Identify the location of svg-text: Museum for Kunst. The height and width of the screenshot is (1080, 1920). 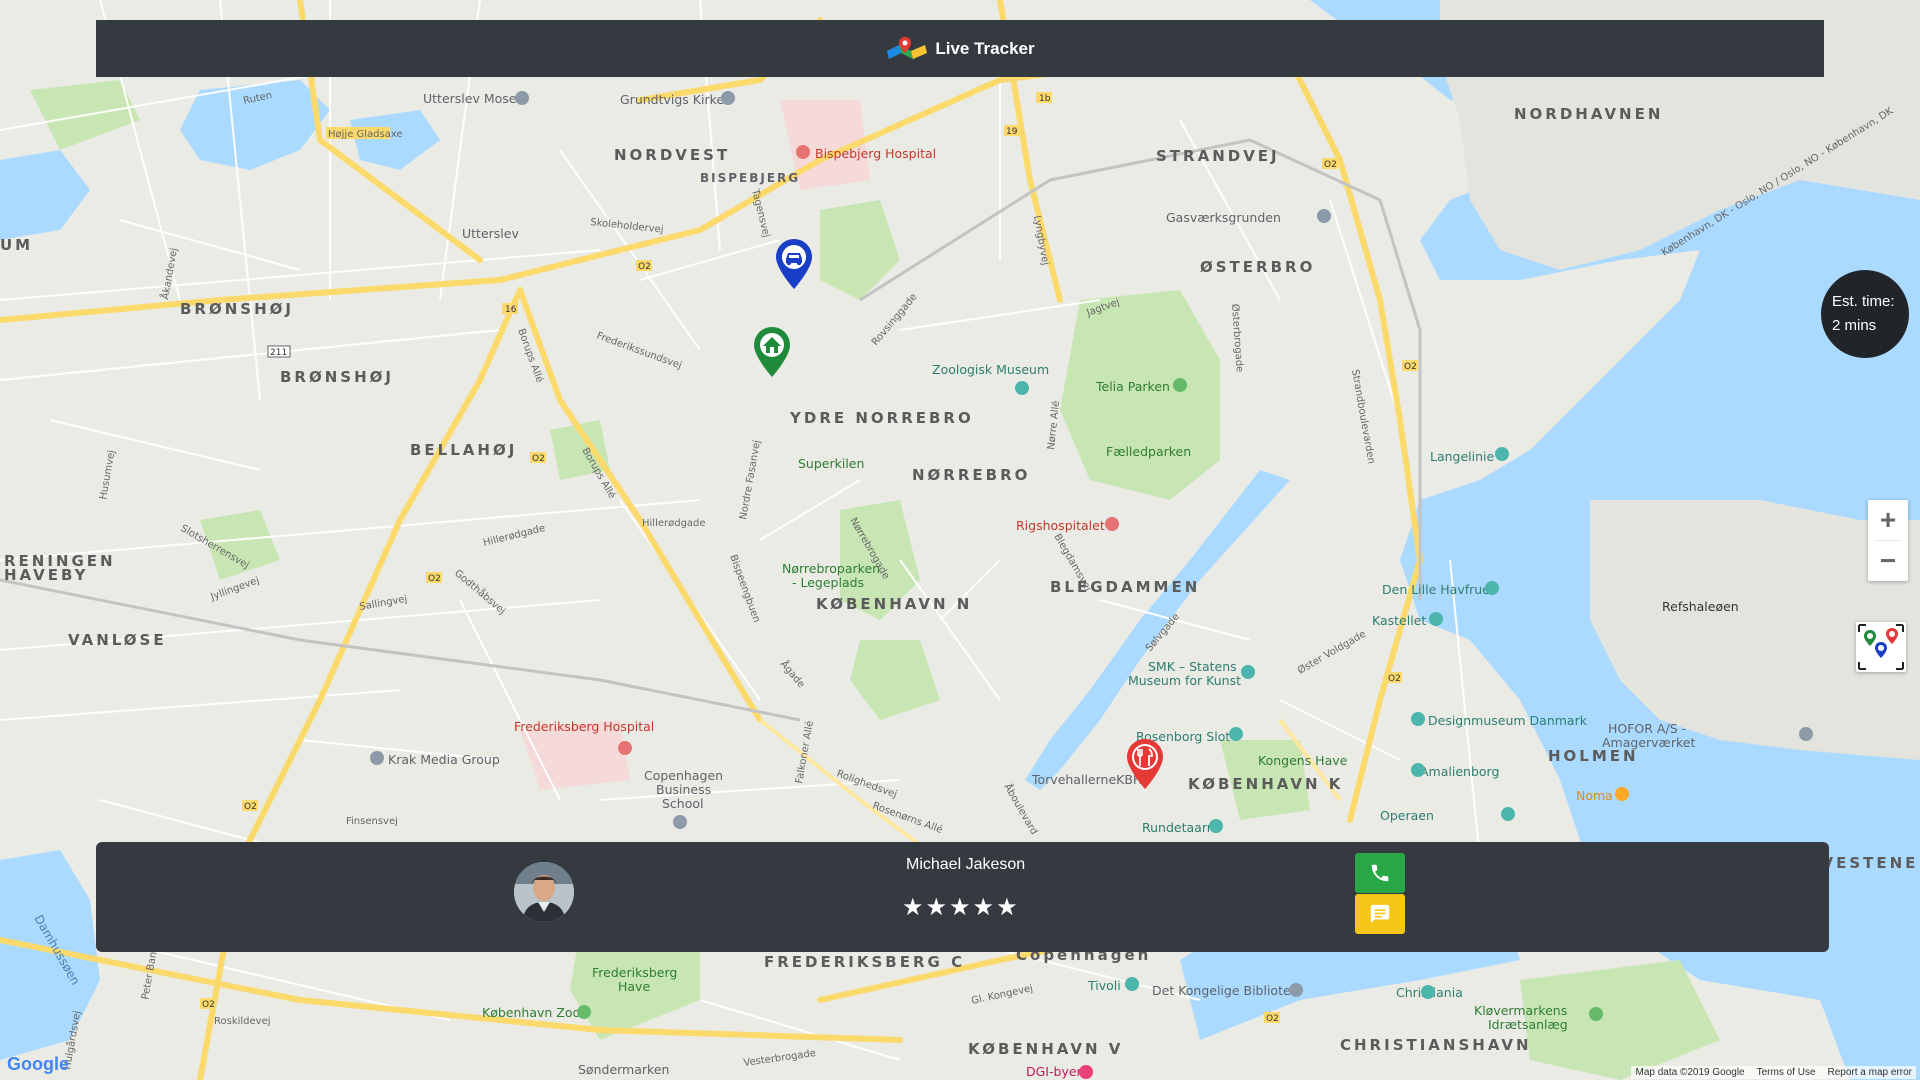
(1184, 680).